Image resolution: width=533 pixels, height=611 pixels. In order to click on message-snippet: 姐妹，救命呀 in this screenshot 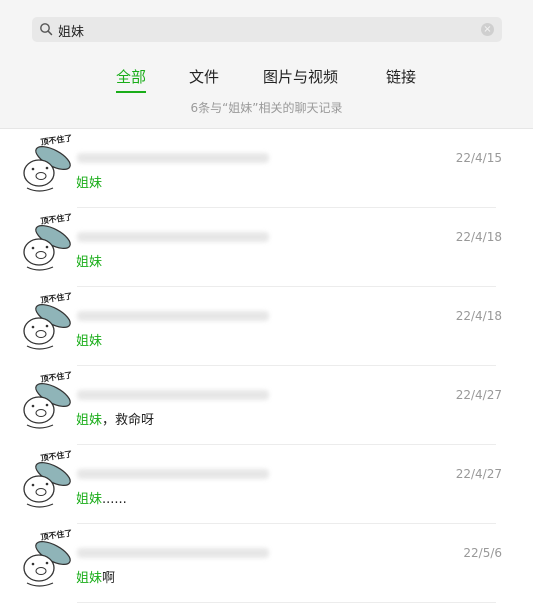, I will do `click(115, 418)`.